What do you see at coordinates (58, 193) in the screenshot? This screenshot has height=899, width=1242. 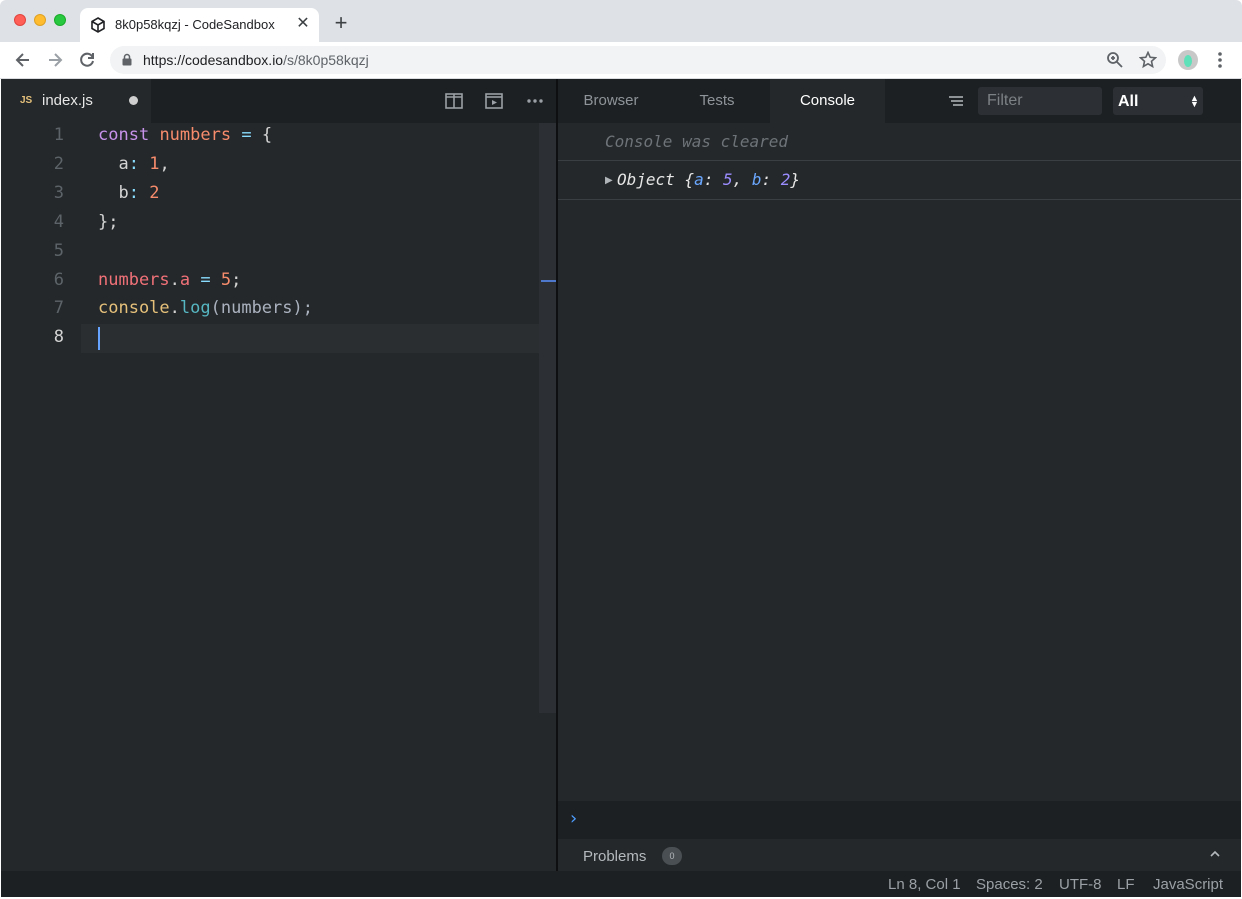 I see `line-number: 3` at bounding box center [58, 193].